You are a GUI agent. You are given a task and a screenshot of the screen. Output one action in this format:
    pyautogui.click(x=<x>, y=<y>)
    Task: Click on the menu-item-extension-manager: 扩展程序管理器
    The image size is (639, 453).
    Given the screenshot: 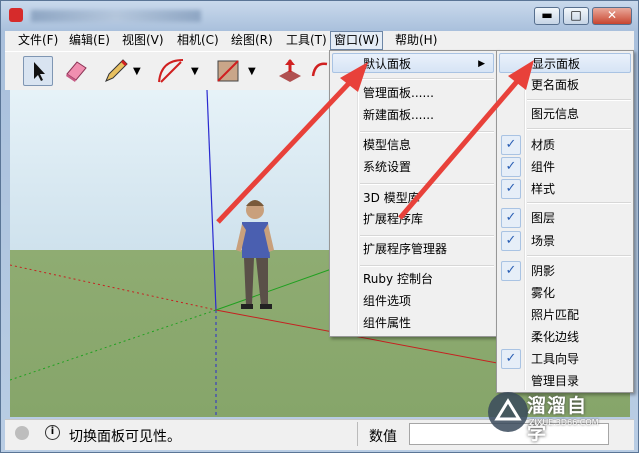 What is the action you would take?
    pyautogui.click(x=405, y=249)
    